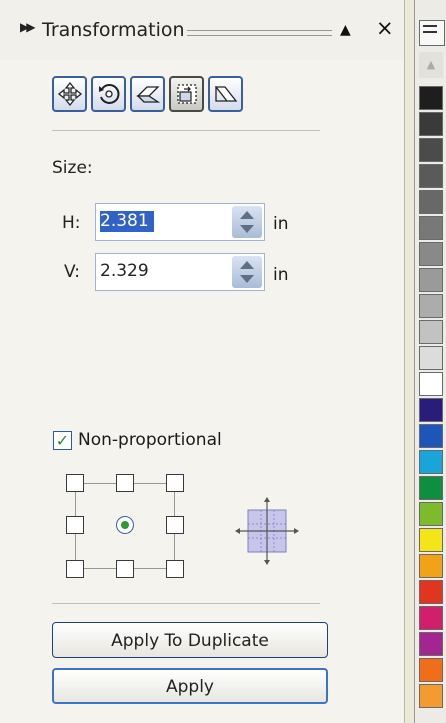 The width and height of the screenshot is (446, 723). I want to click on transform-mode-toolbar, so click(147, 94).